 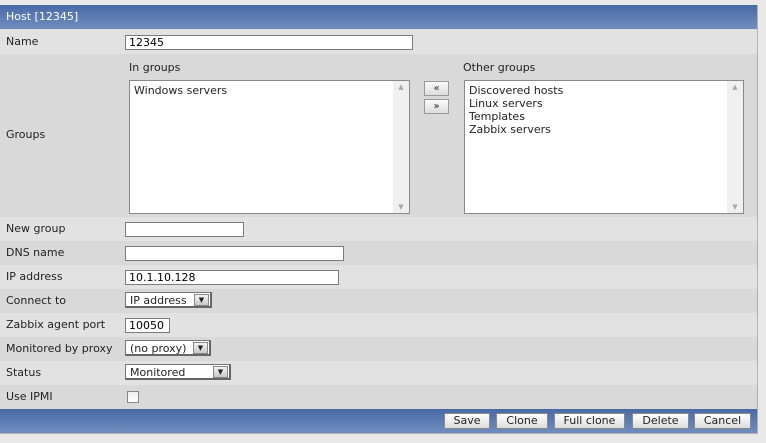 What do you see at coordinates (158, 348) in the screenshot?
I see `proxy-value: (no proxy)` at bounding box center [158, 348].